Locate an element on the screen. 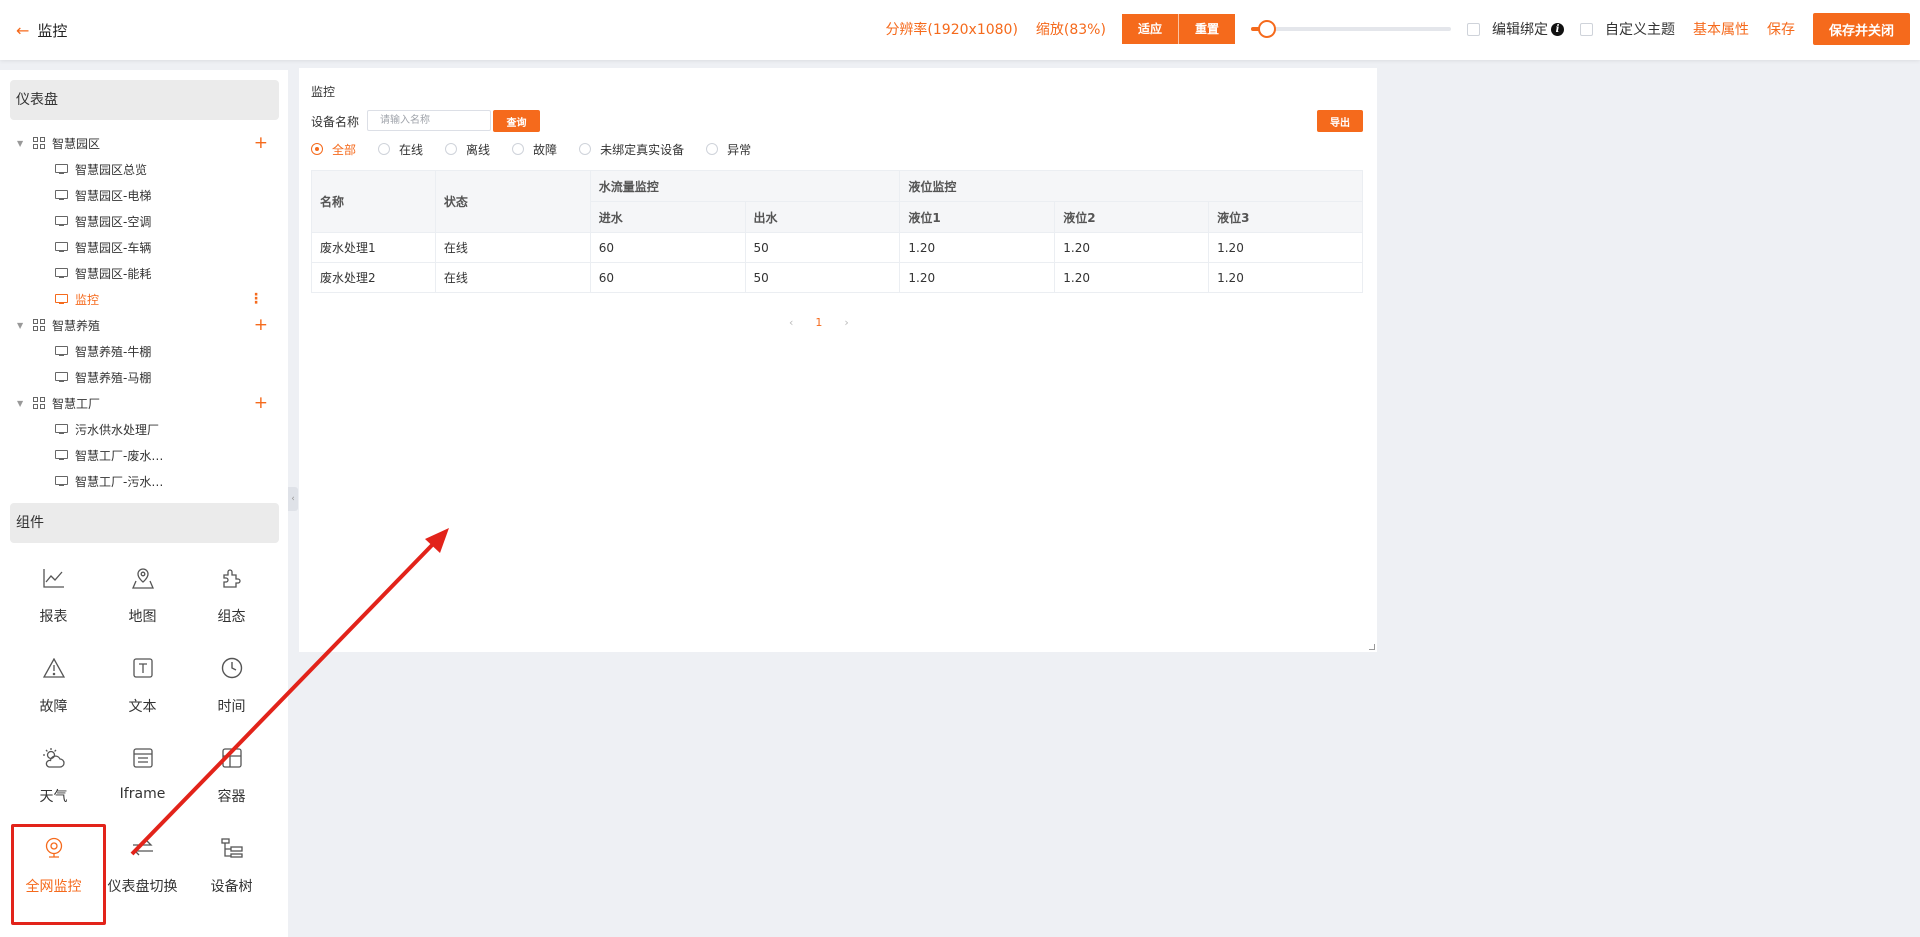 Image resolution: width=1920 pixels, height=937 pixels. page-number-current: 1 is located at coordinates (818, 322).